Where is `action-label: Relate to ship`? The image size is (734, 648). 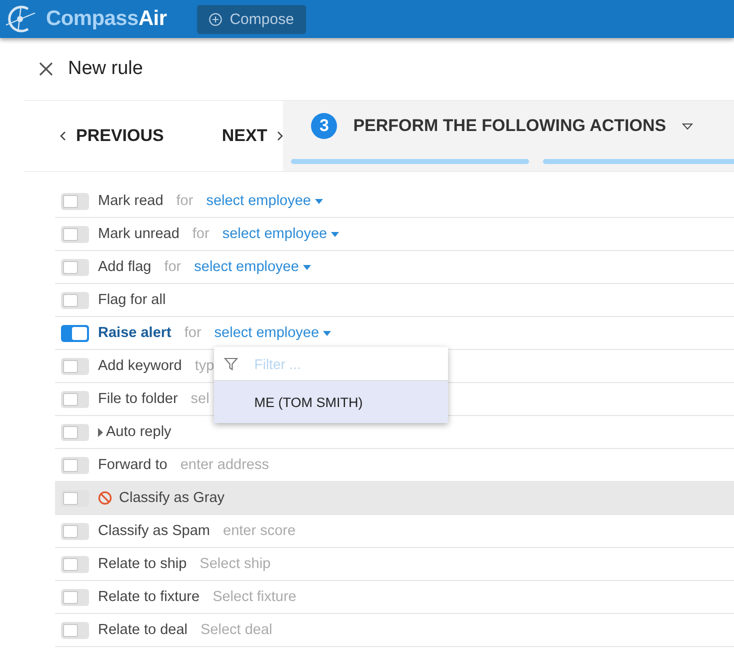
action-label: Relate to ship is located at coordinates (142, 564).